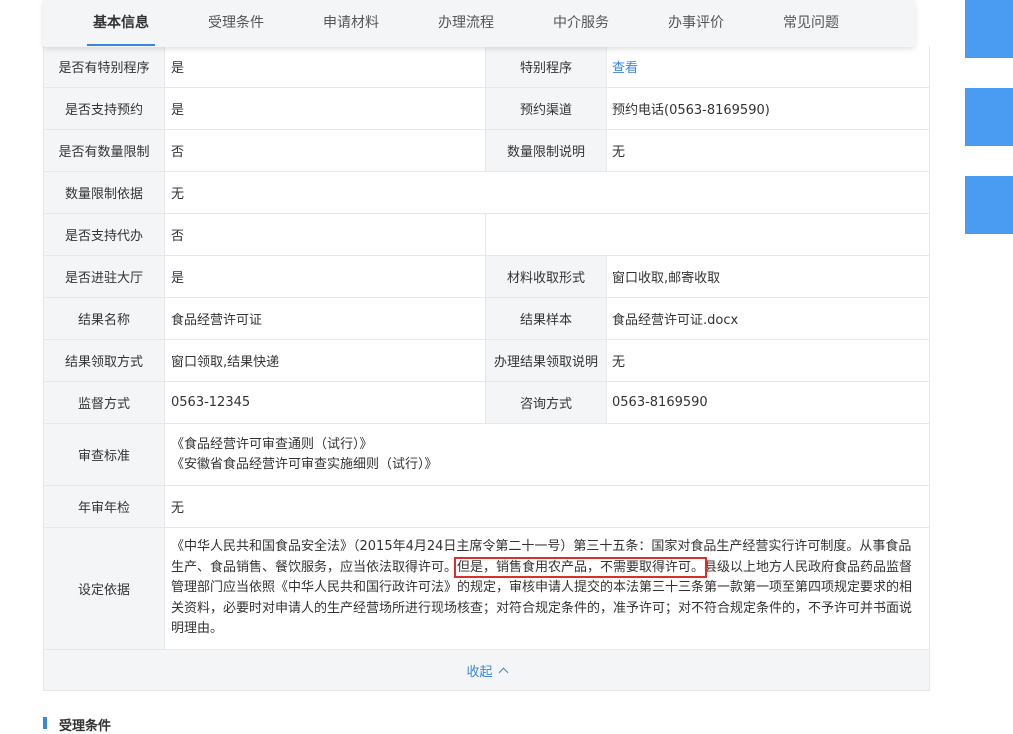  I want to click on view-special-program-link: 查看, so click(625, 66).